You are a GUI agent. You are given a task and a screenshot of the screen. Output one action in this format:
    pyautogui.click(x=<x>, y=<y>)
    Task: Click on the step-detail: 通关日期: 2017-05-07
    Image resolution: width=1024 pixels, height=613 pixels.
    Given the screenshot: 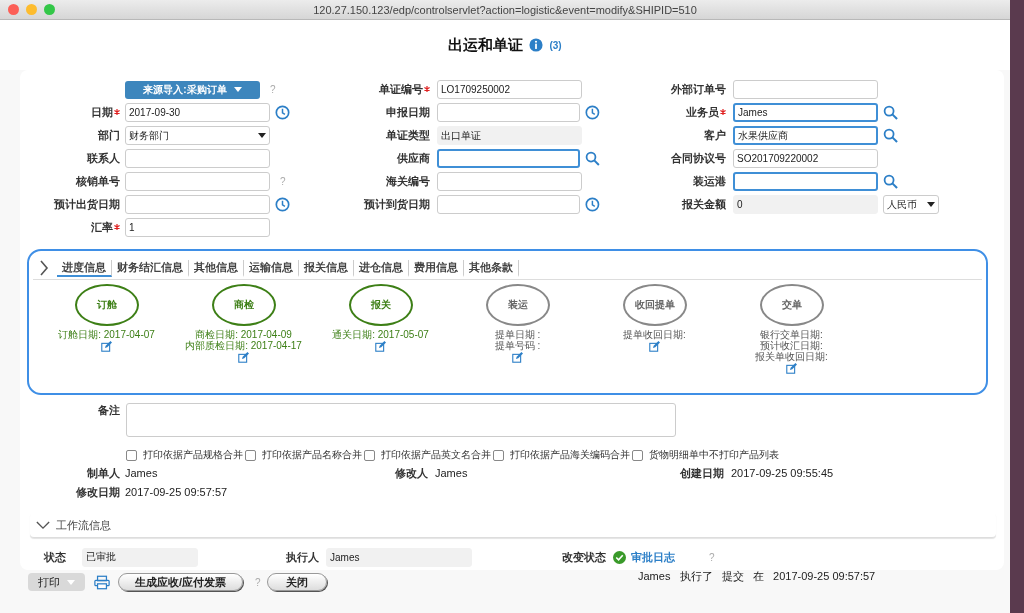 What is the action you would take?
    pyautogui.click(x=380, y=334)
    